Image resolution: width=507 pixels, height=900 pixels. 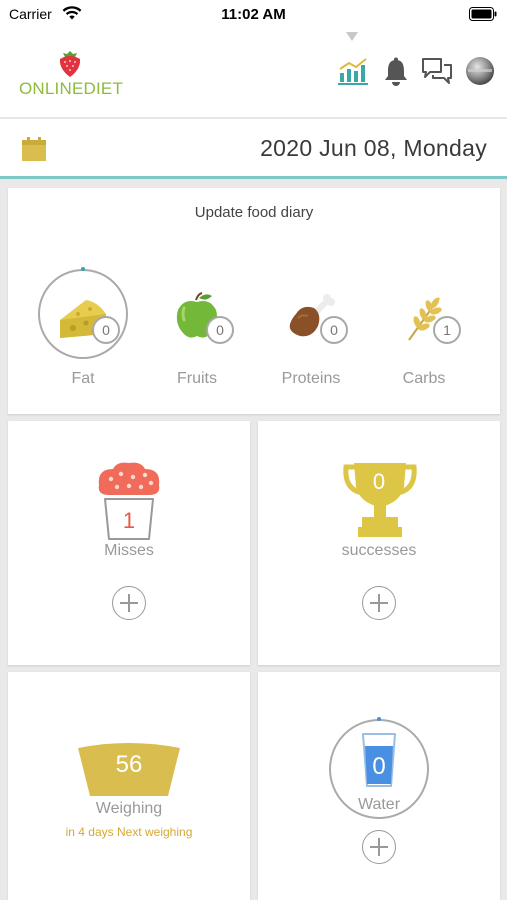 What do you see at coordinates (447, 330) in the screenshot?
I see `carbs-count: 1` at bounding box center [447, 330].